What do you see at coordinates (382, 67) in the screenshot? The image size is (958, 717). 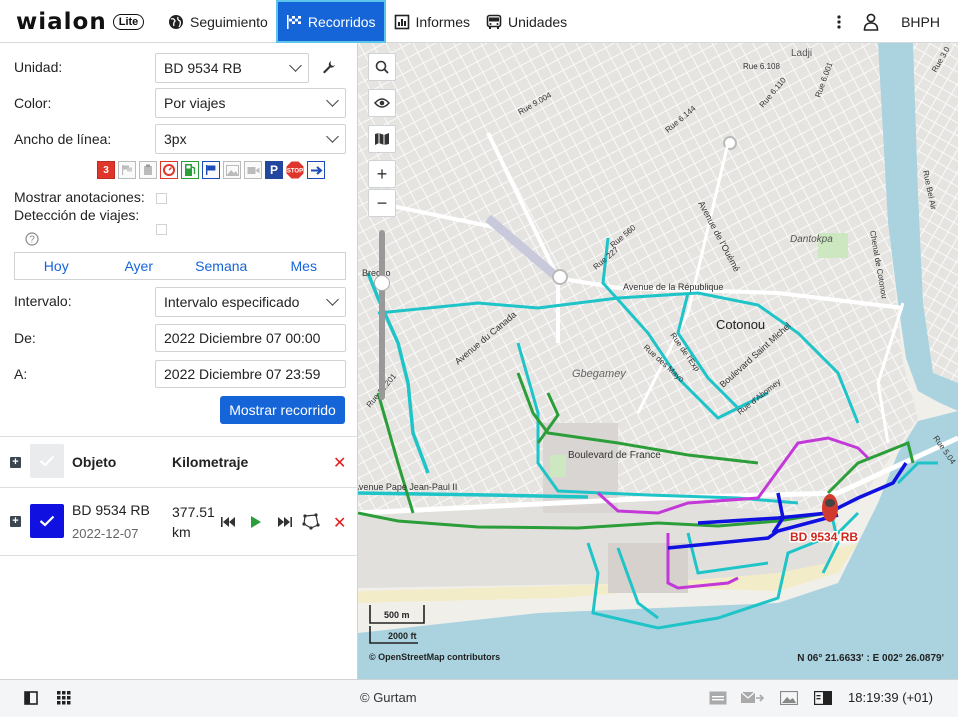 I see `map-search-button` at bounding box center [382, 67].